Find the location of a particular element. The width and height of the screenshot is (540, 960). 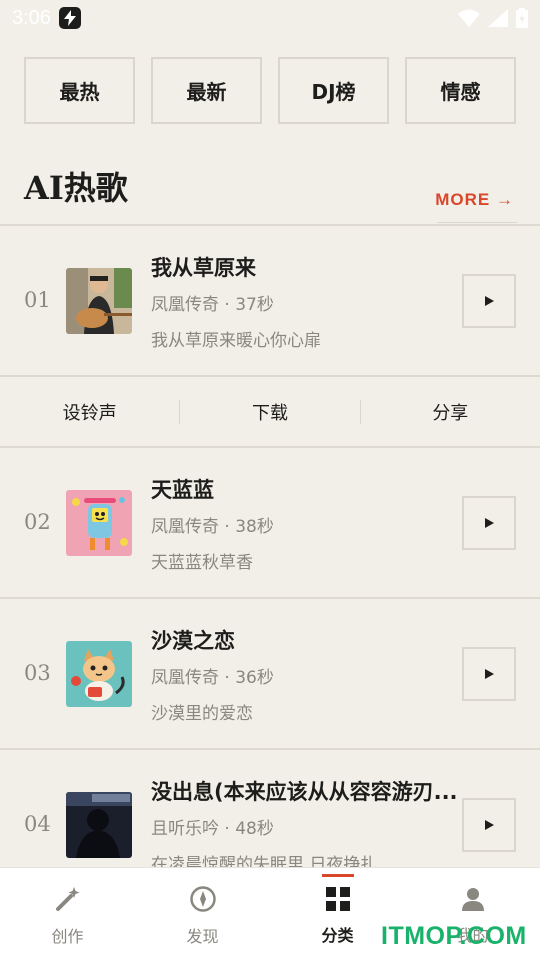

download-button: 下载 is located at coordinates (269, 412).